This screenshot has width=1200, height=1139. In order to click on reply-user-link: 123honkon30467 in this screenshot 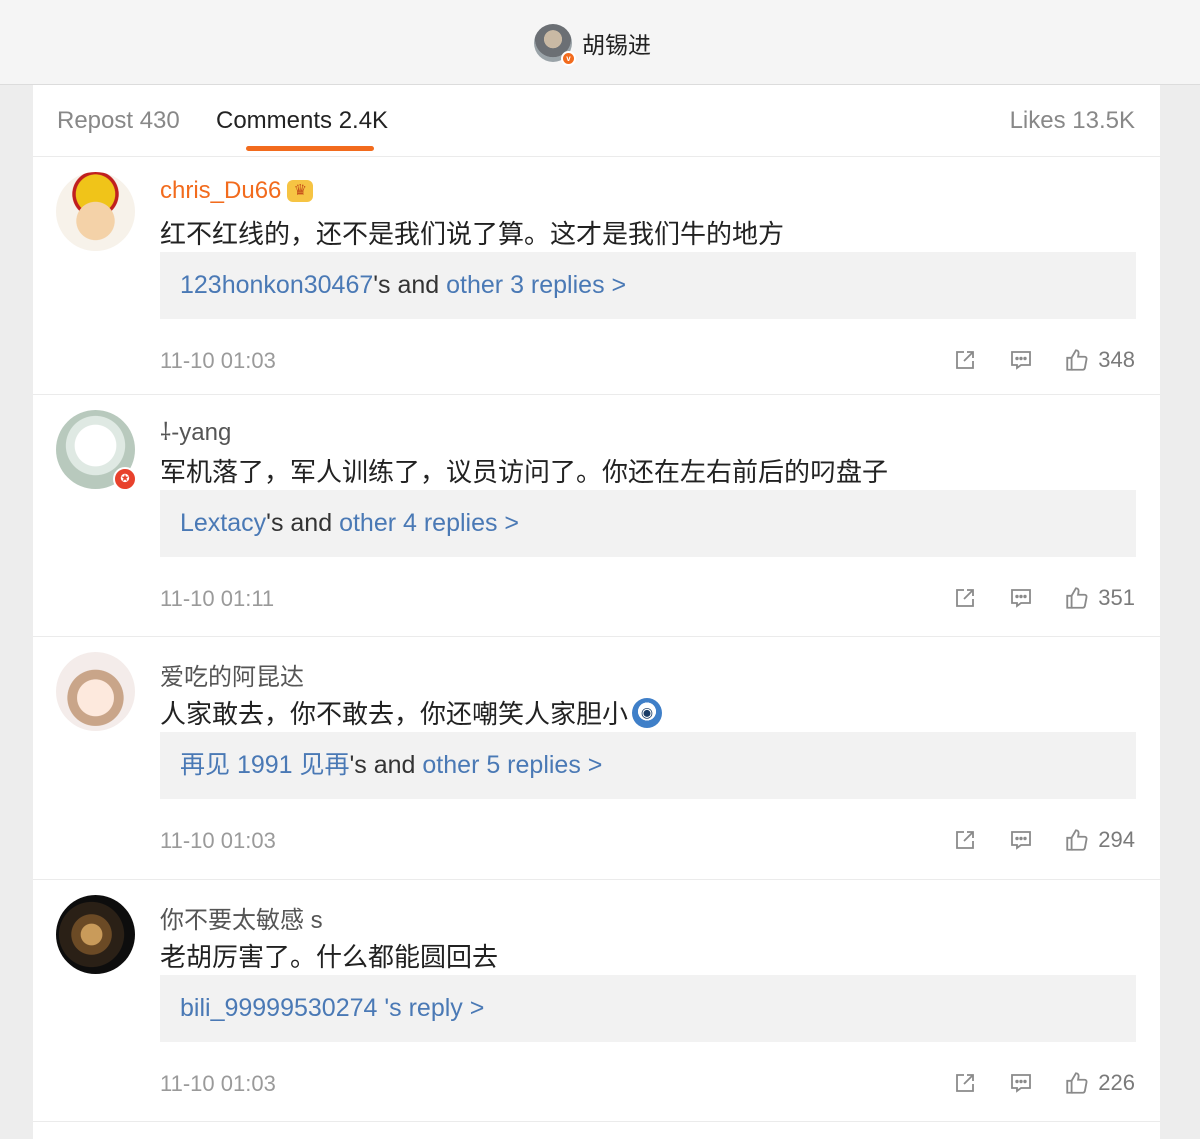, I will do `click(276, 285)`.